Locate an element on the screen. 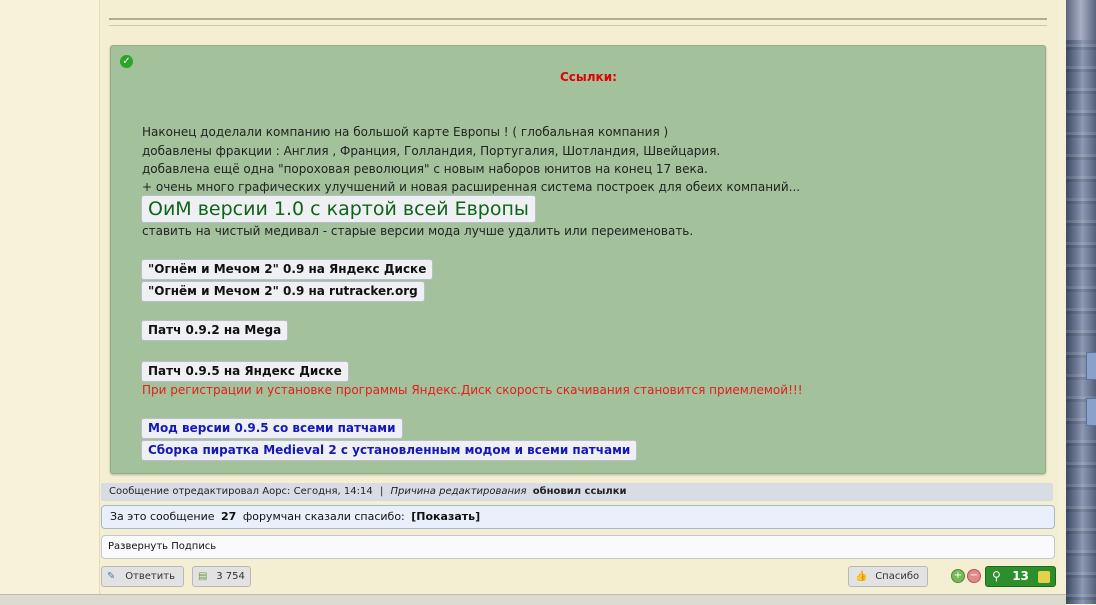 Image resolution: width=1096 pixels, height=605 pixels. expand-signature-link: Развернуть Подпись is located at coordinates (162, 546).